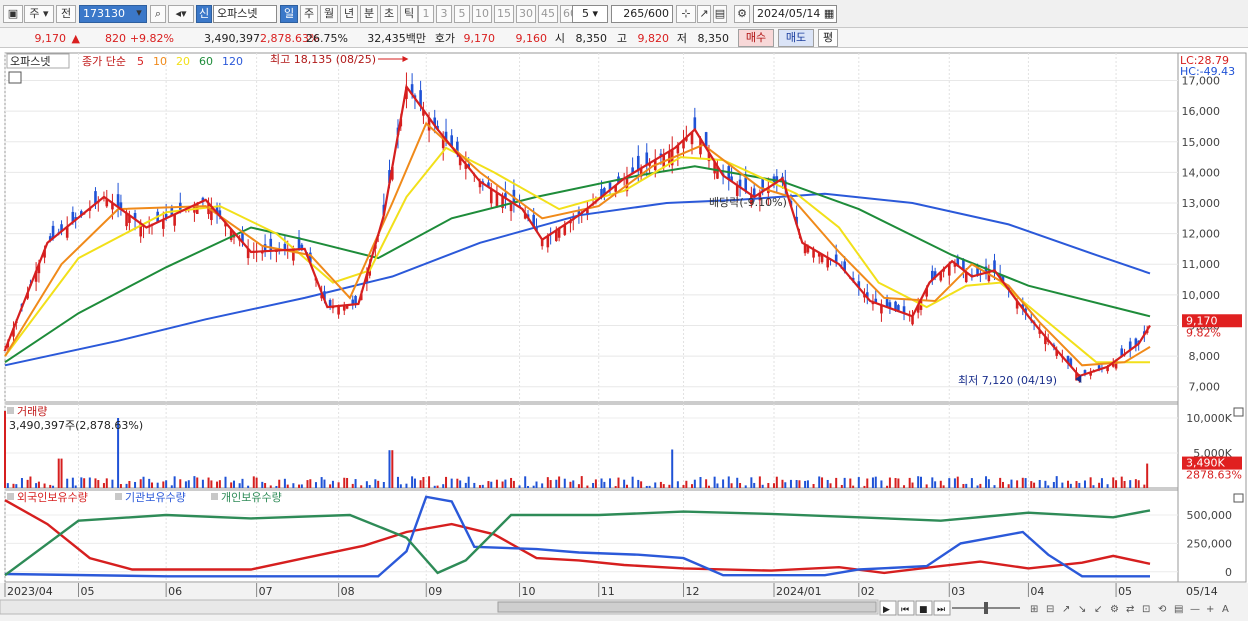 Image resolution: width=1248 pixels, height=624 pixels. What do you see at coordinates (462, 14) in the screenshot?
I see `minute-tab-5: 5` at bounding box center [462, 14].